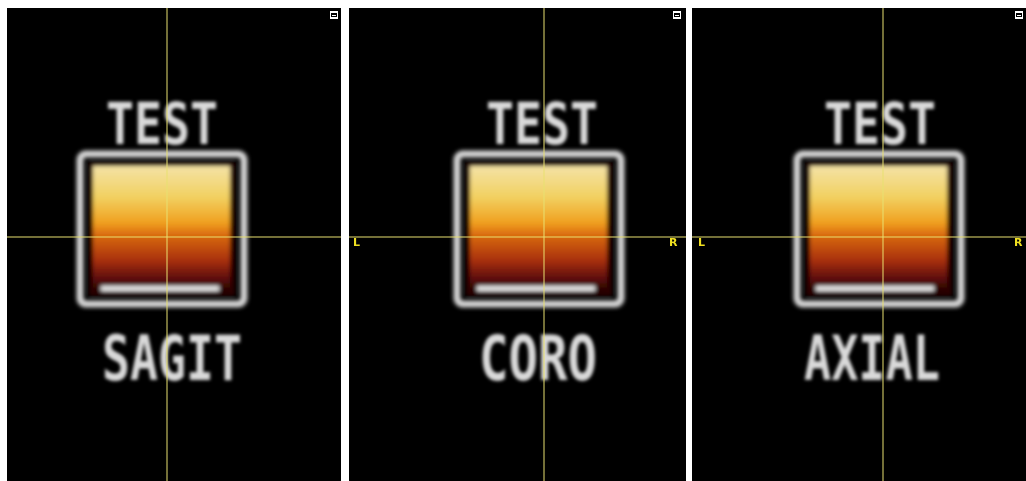  What do you see at coordinates (538, 358) in the screenshot?
I see `bottom-label: CORO` at bounding box center [538, 358].